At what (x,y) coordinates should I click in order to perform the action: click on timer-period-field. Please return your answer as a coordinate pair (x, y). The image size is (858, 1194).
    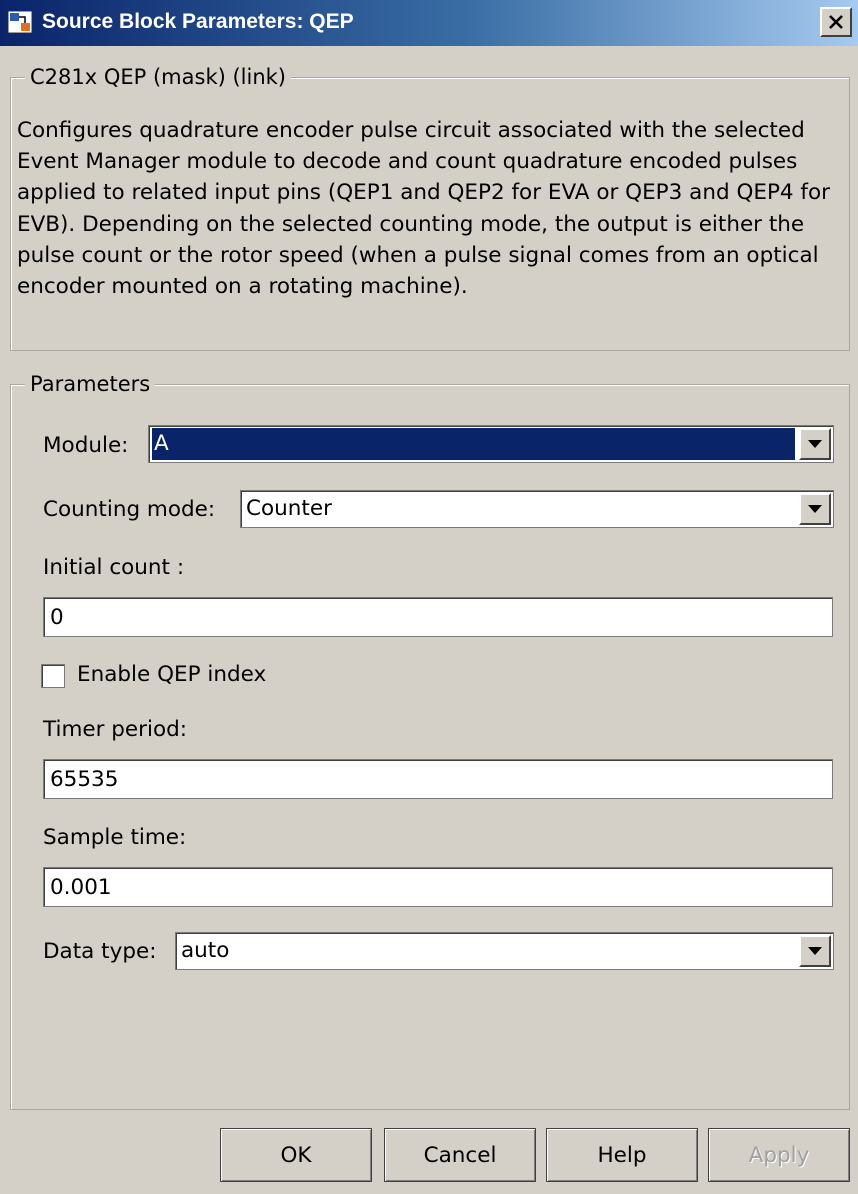
    Looking at the image, I should click on (438, 779).